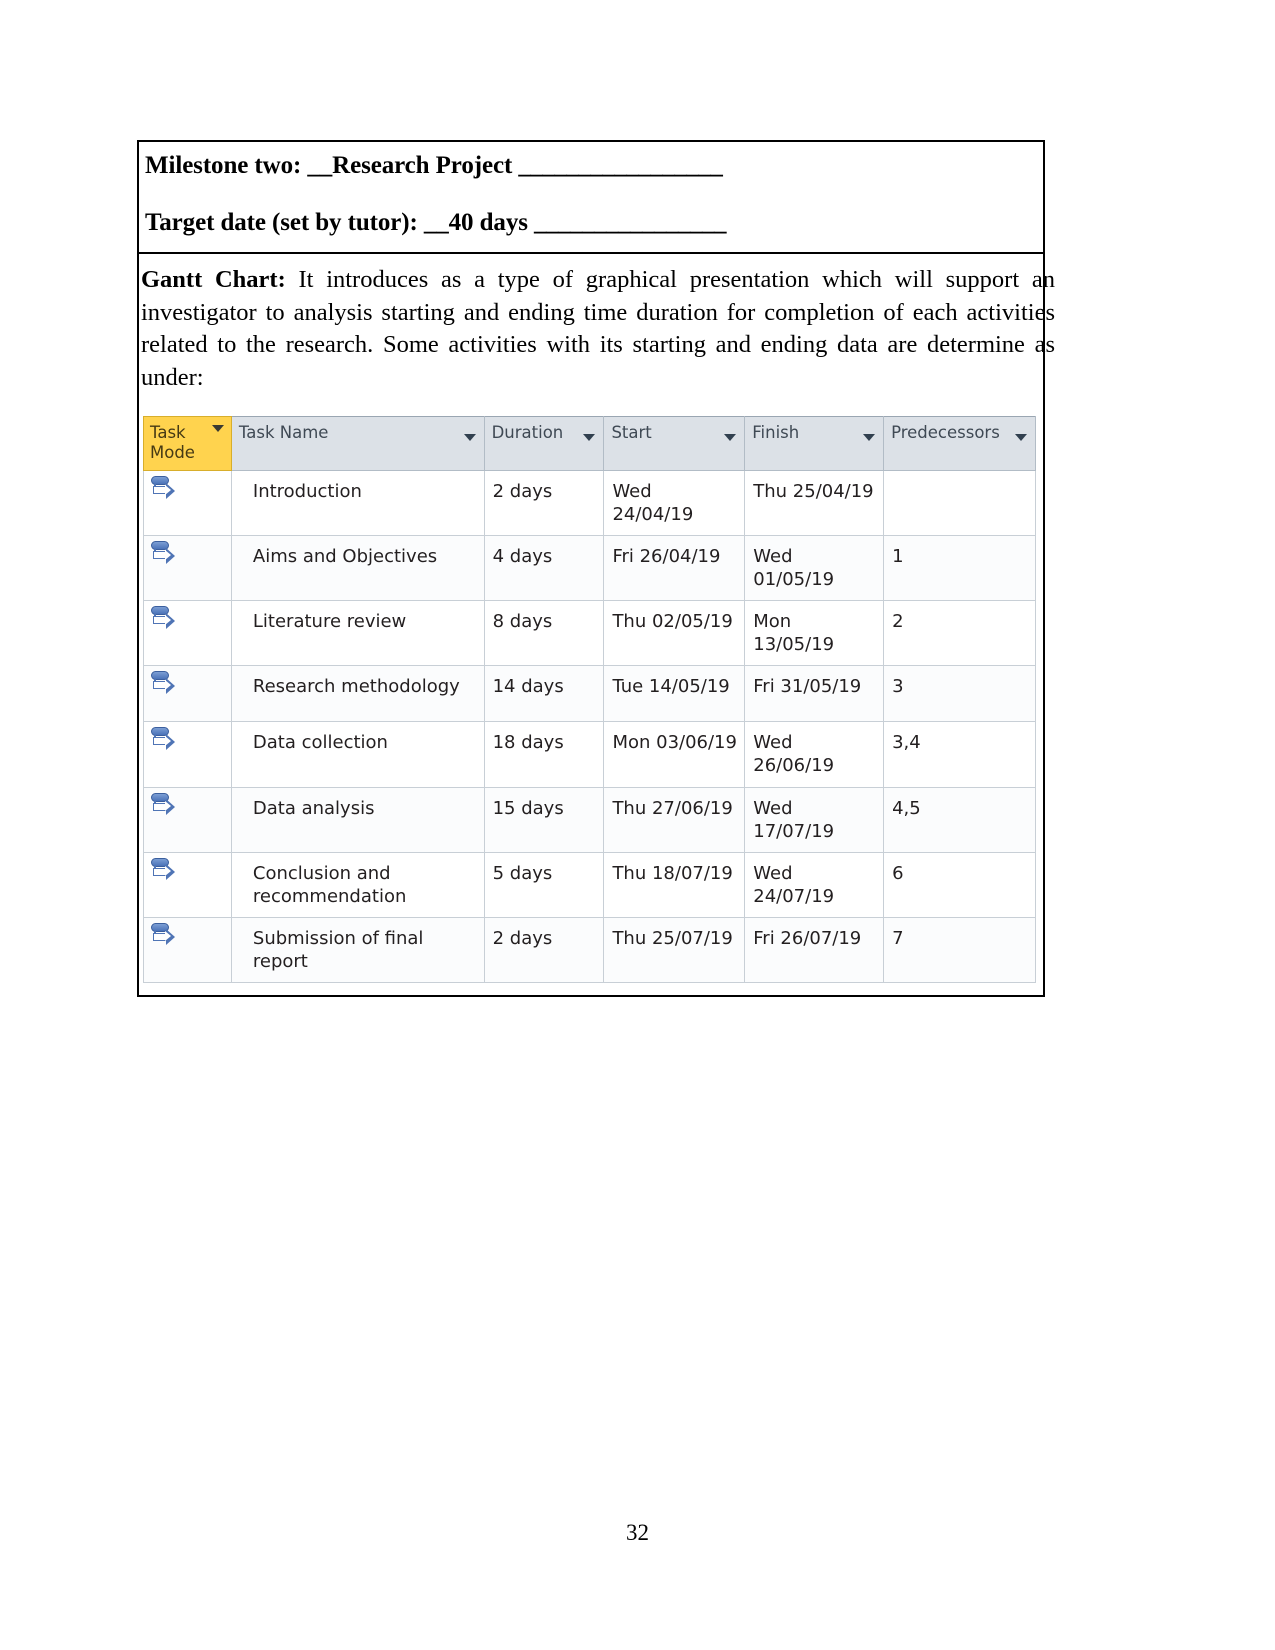  What do you see at coordinates (869, 438) in the screenshot?
I see `filter-arrow-finish-icon` at bounding box center [869, 438].